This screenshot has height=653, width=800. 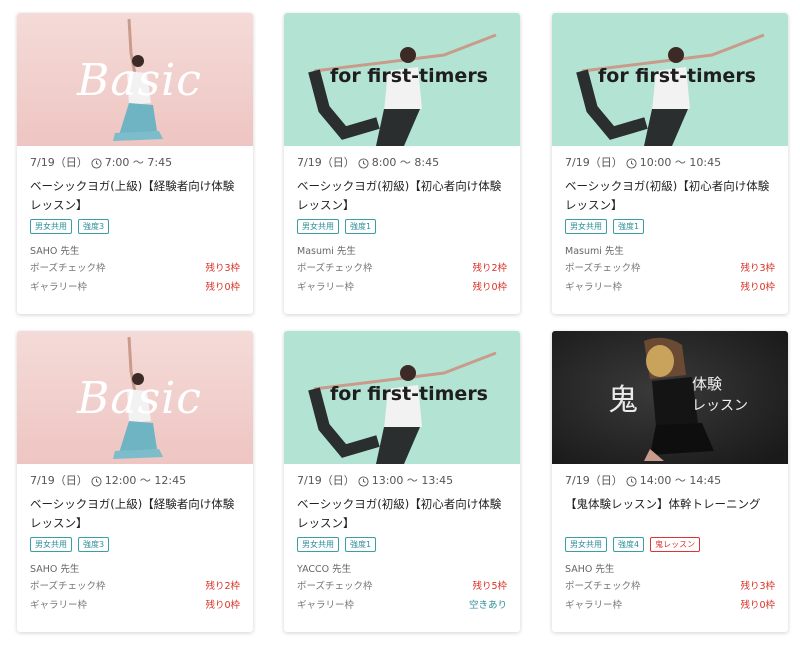 I want to click on lesson-datetime: 7/19（日） 8:00 〜 8:45, so click(x=402, y=163).